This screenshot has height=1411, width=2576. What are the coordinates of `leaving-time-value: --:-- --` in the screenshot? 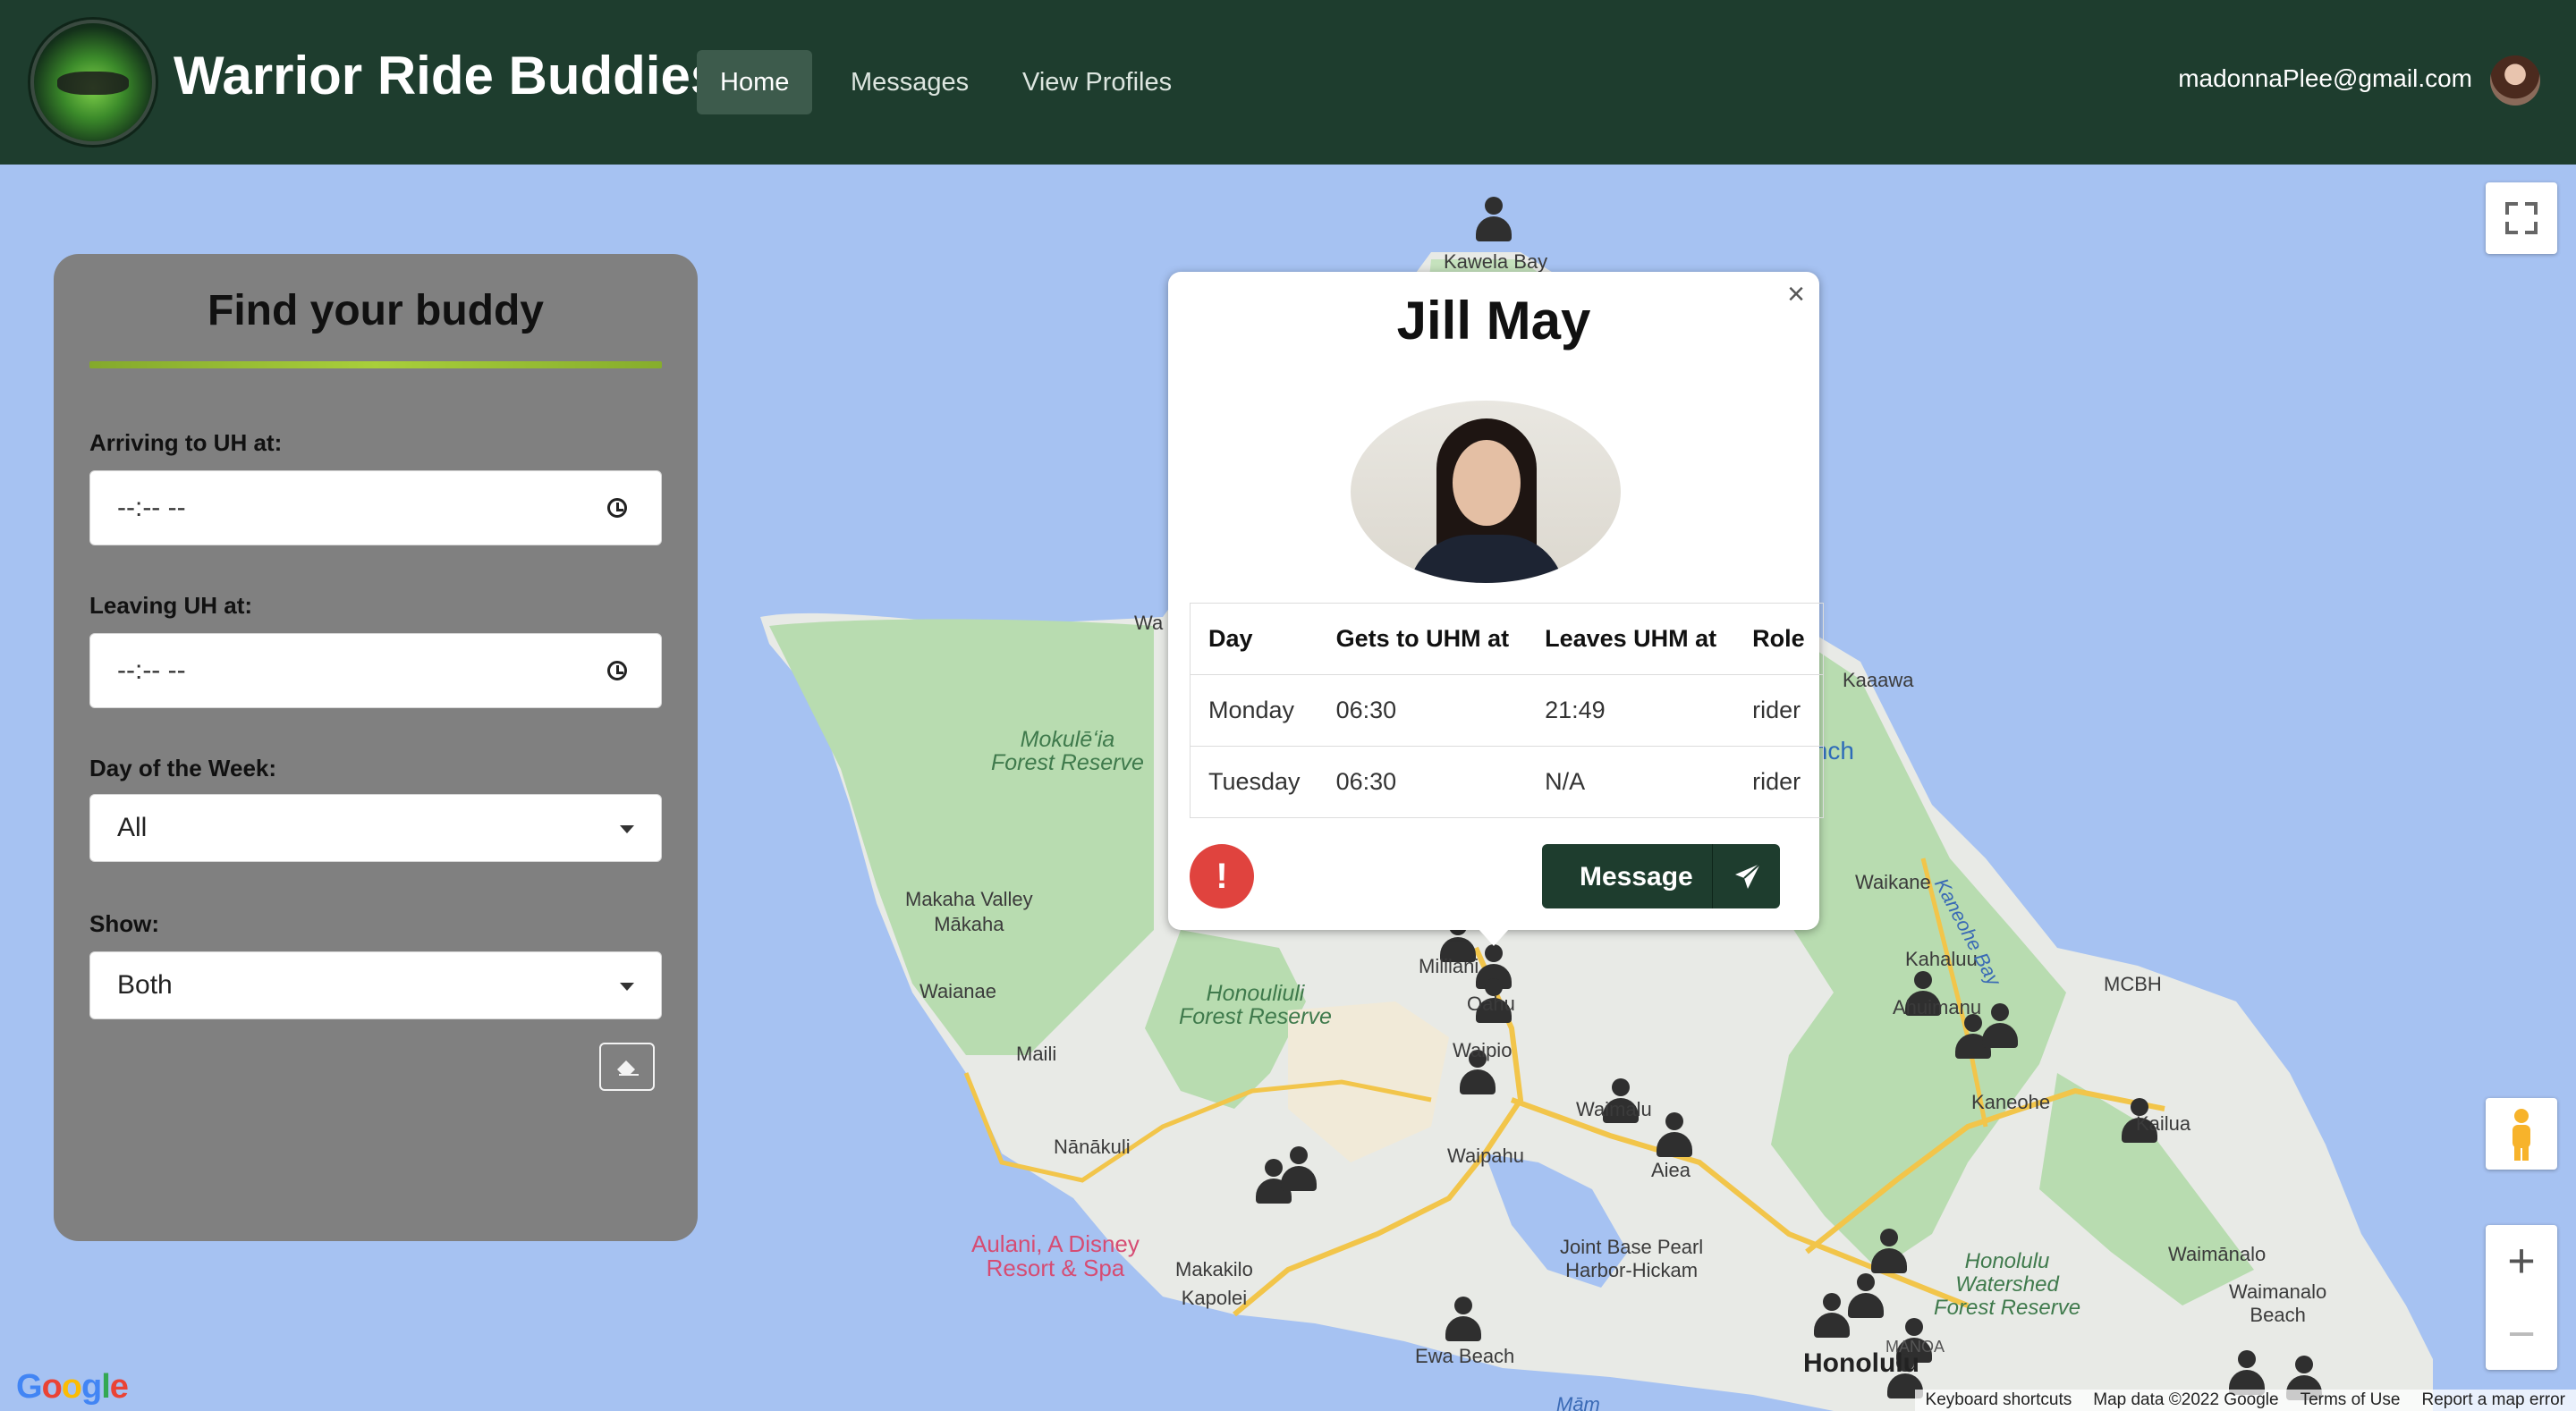 It's located at (151, 670).